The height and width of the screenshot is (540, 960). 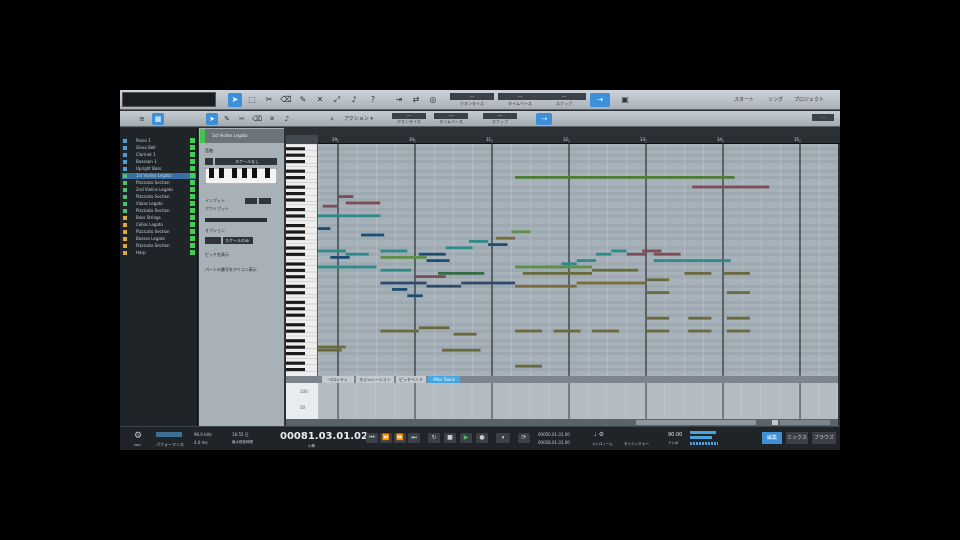 What do you see at coordinates (564, 96) in the screenshot?
I see `snap-select: ---` at bounding box center [564, 96].